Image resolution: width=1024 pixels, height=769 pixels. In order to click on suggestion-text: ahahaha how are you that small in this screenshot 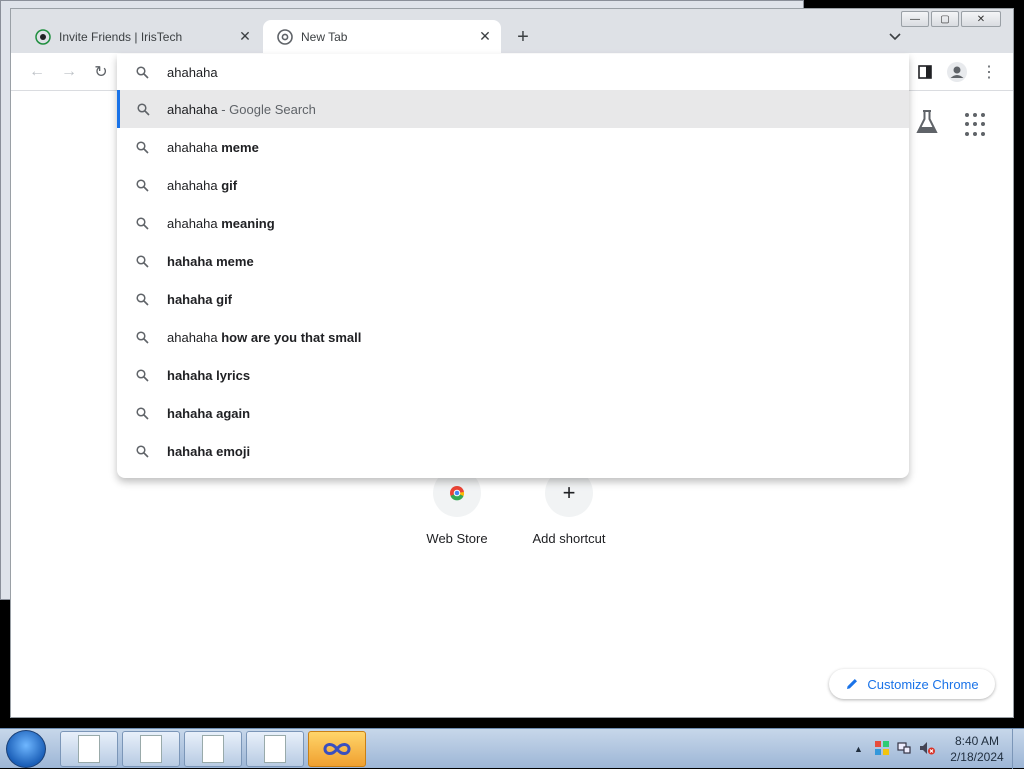, I will do `click(264, 337)`.